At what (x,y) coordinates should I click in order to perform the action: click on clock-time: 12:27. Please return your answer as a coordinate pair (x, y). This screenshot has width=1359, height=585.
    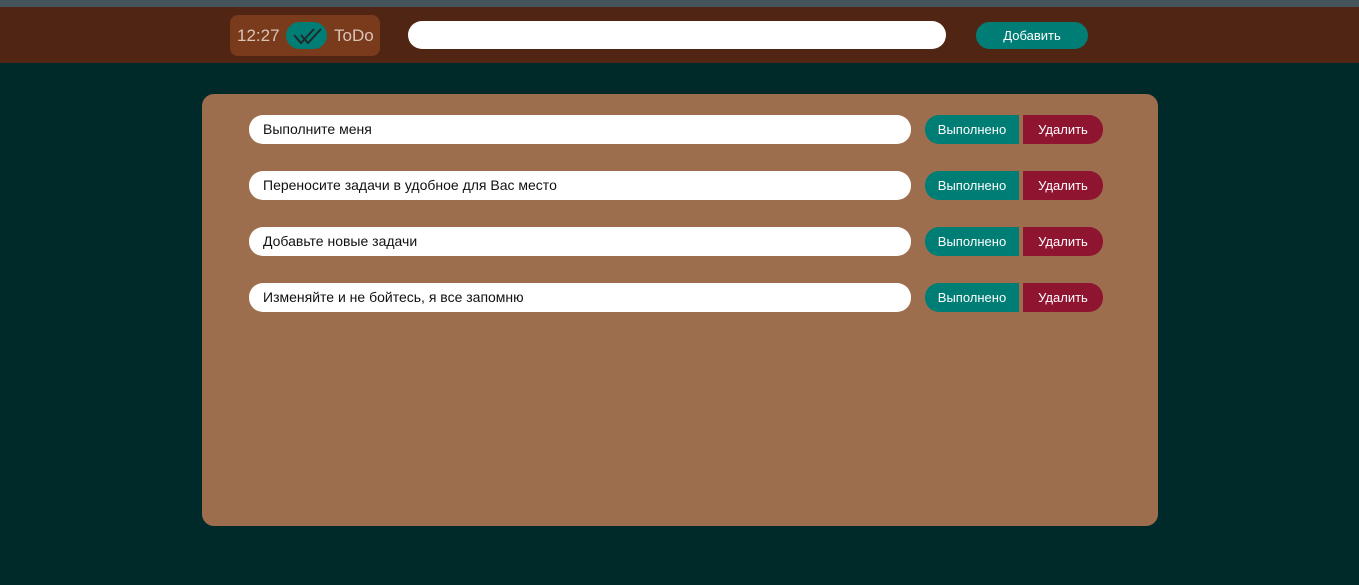
    Looking at the image, I should click on (258, 35).